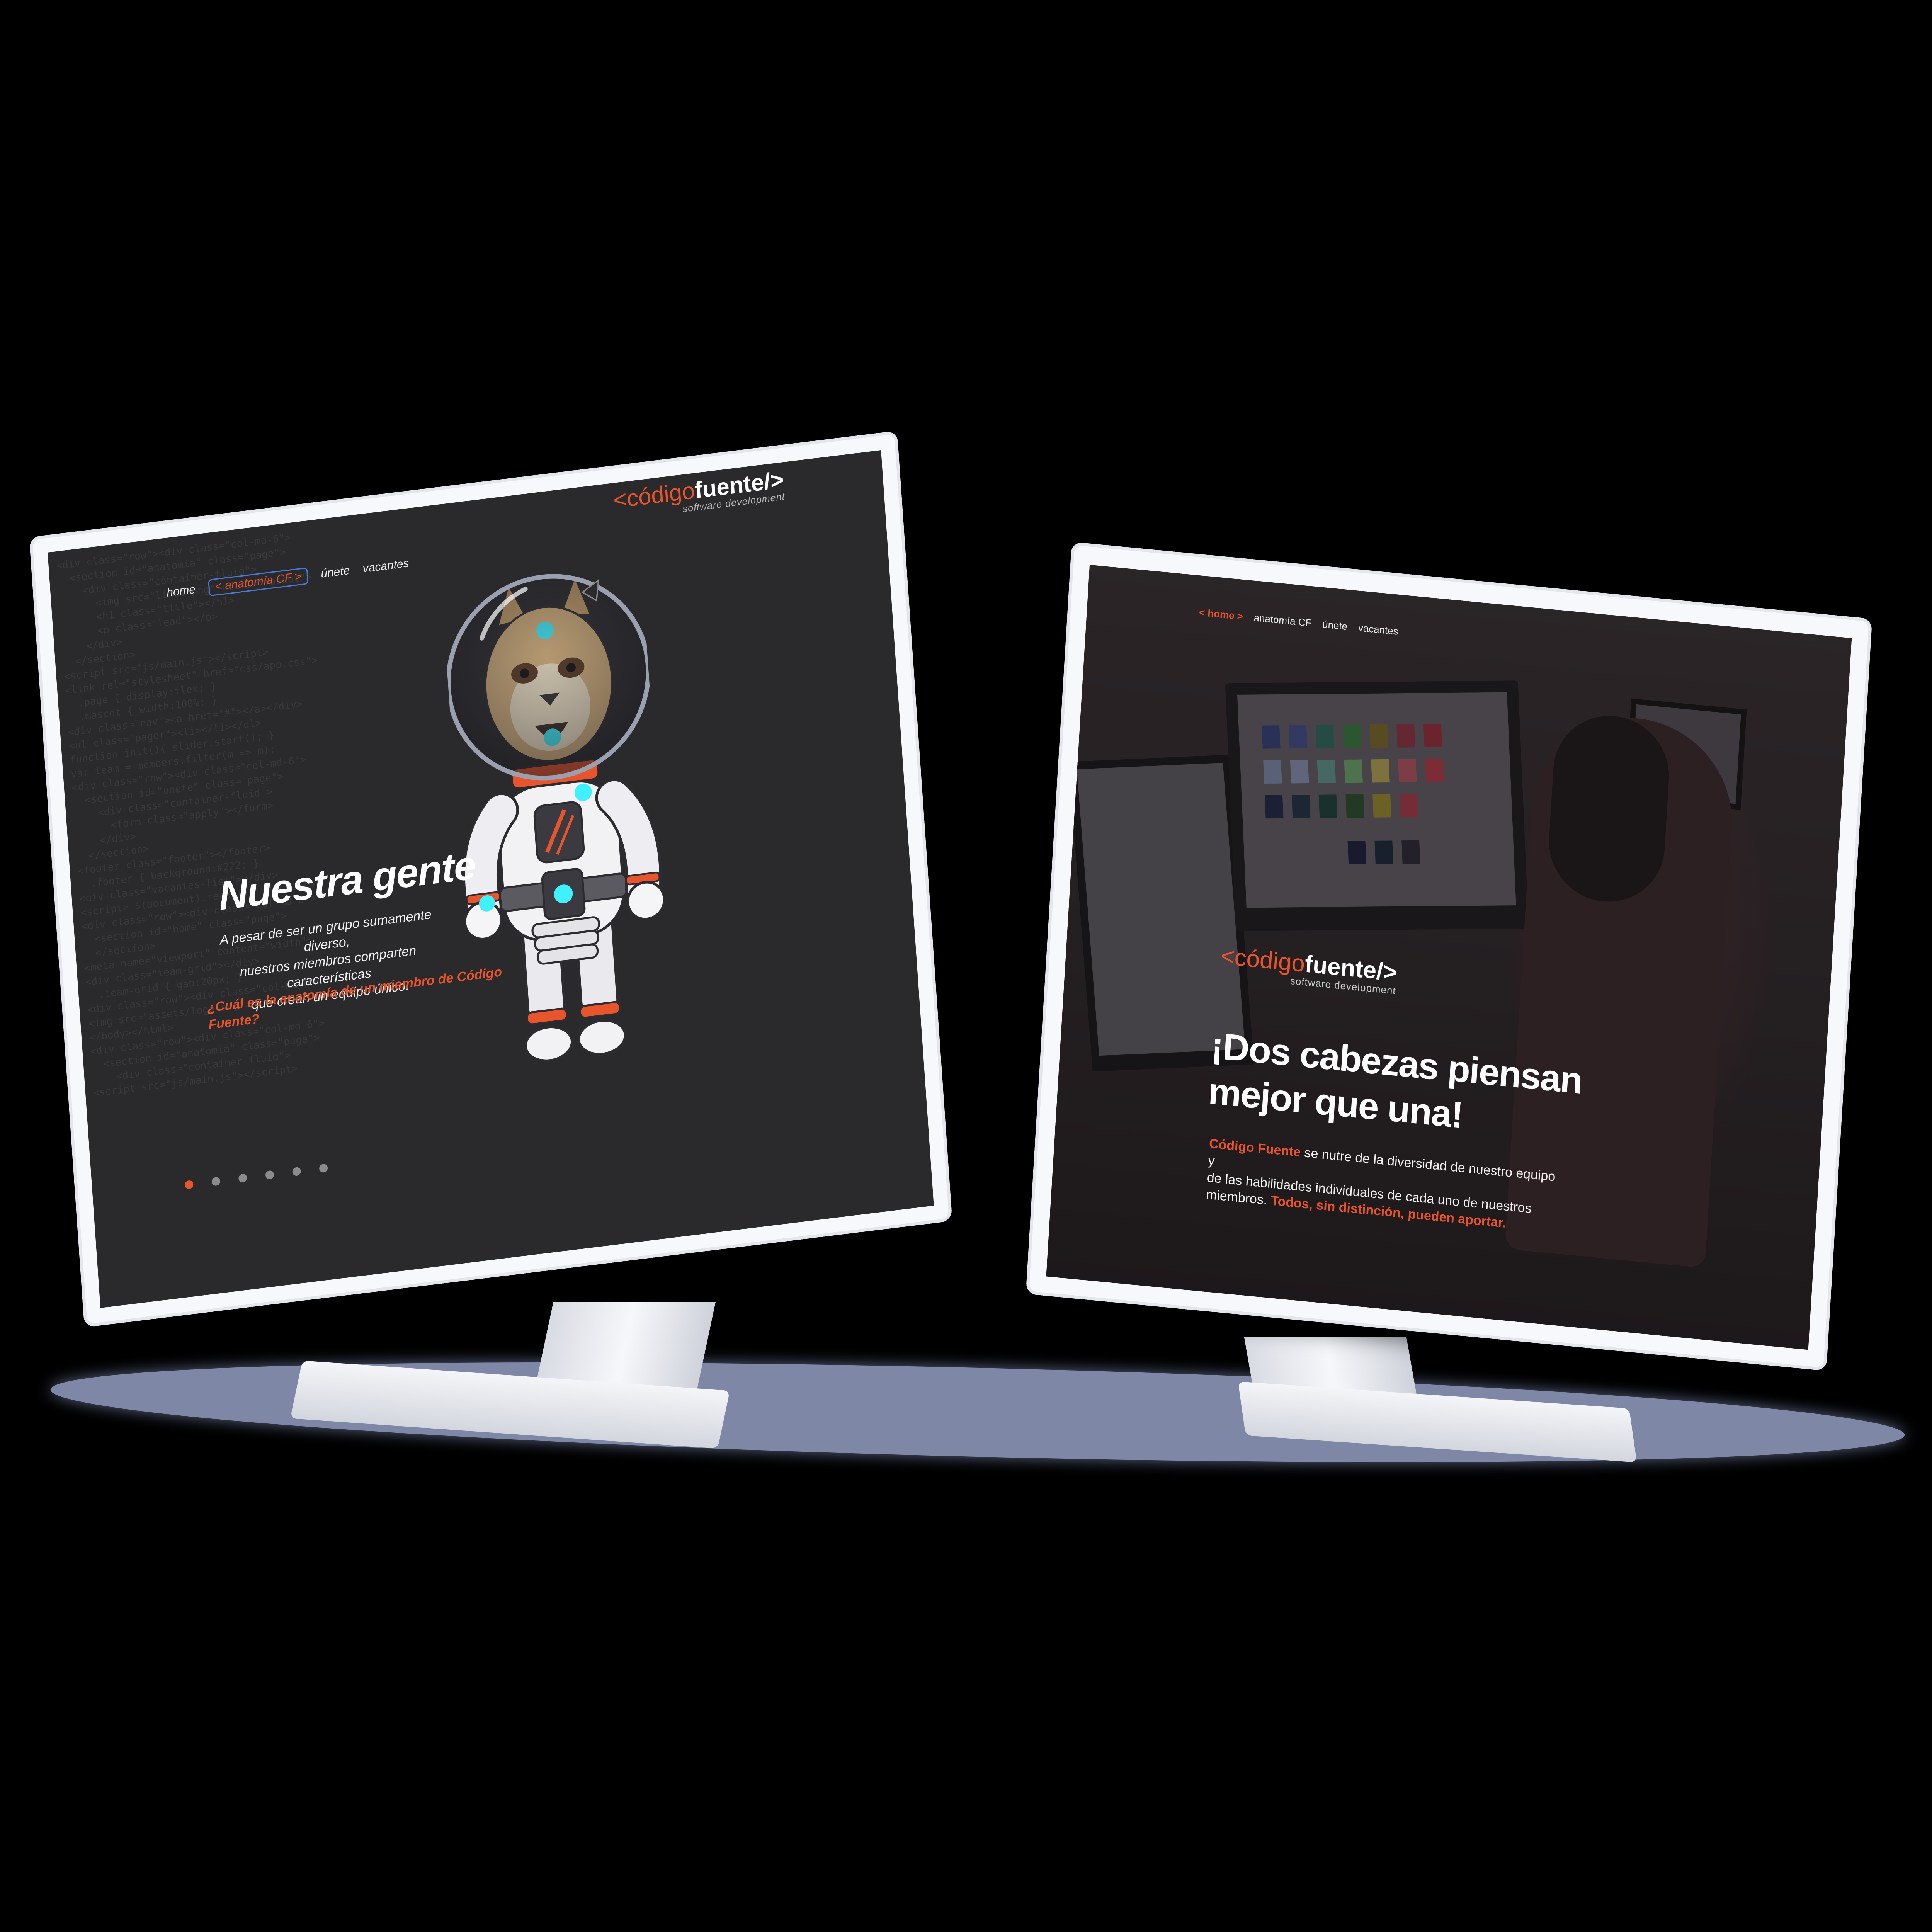 The height and width of the screenshot is (1932, 1932). I want to click on nav-vacantes: vacantes, so click(386, 567).